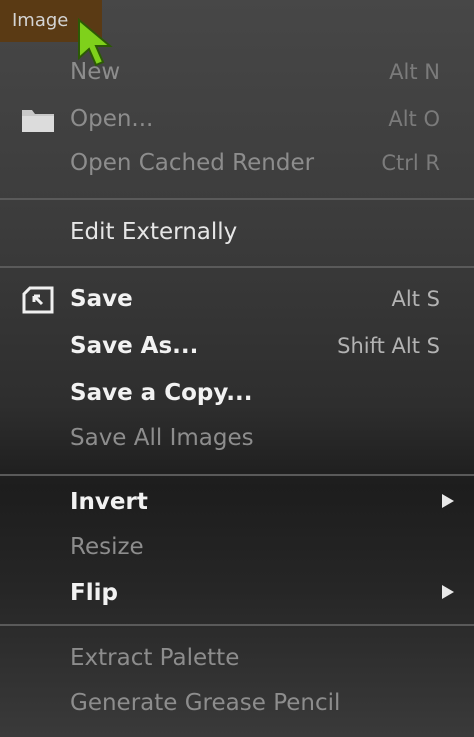 The width and height of the screenshot is (474, 737). I want to click on menu-item-new: New Alt N, so click(237, 72).